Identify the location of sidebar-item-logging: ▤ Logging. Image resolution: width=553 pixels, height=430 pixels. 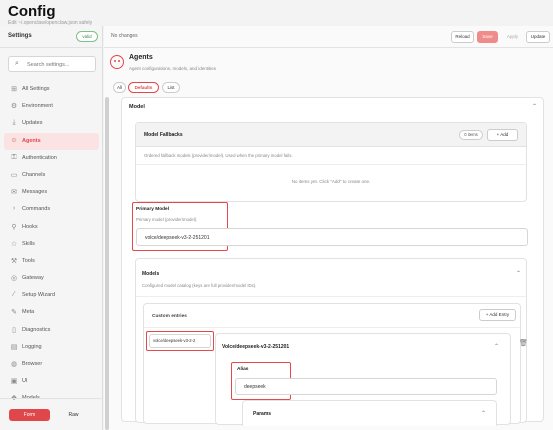
(51, 347).